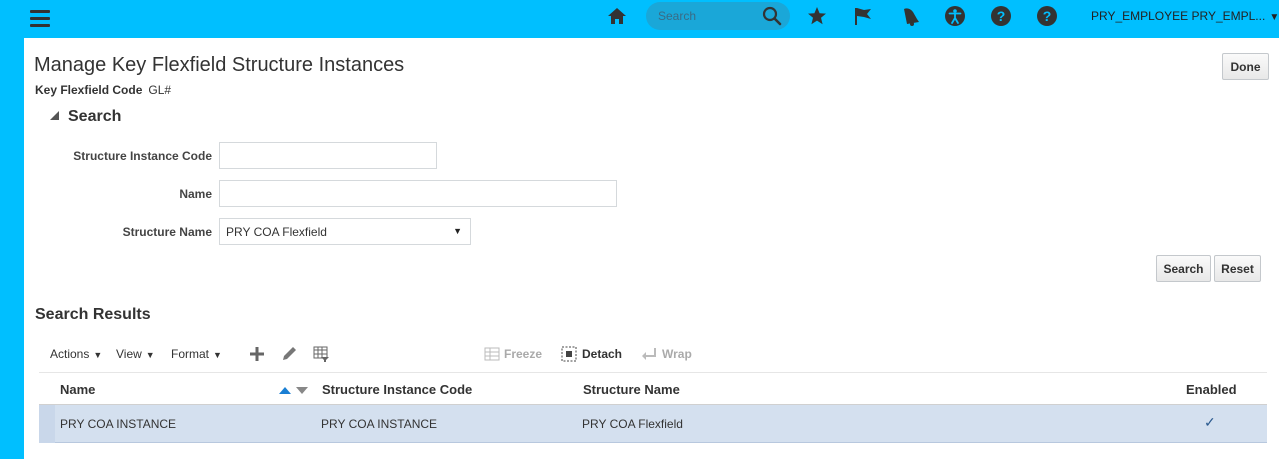 This screenshot has height=459, width=1279. I want to click on page-title: Manage Key Flexfield Structure Instances, so click(219, 65).